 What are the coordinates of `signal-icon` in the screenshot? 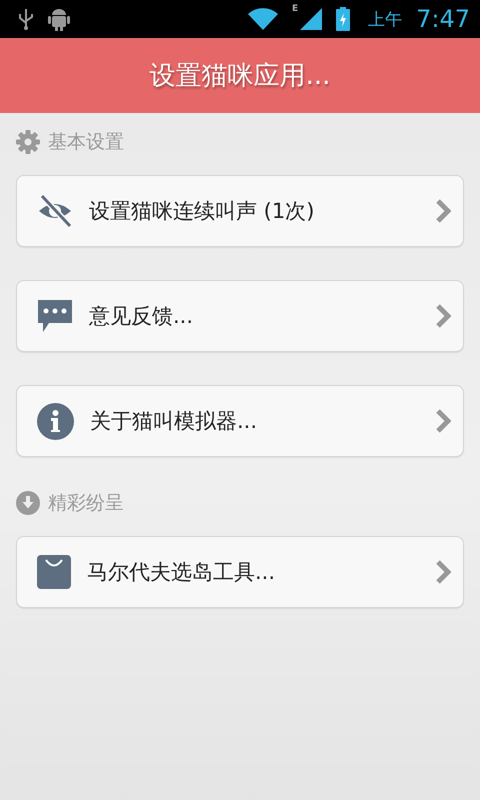 It's located at (311, 19).